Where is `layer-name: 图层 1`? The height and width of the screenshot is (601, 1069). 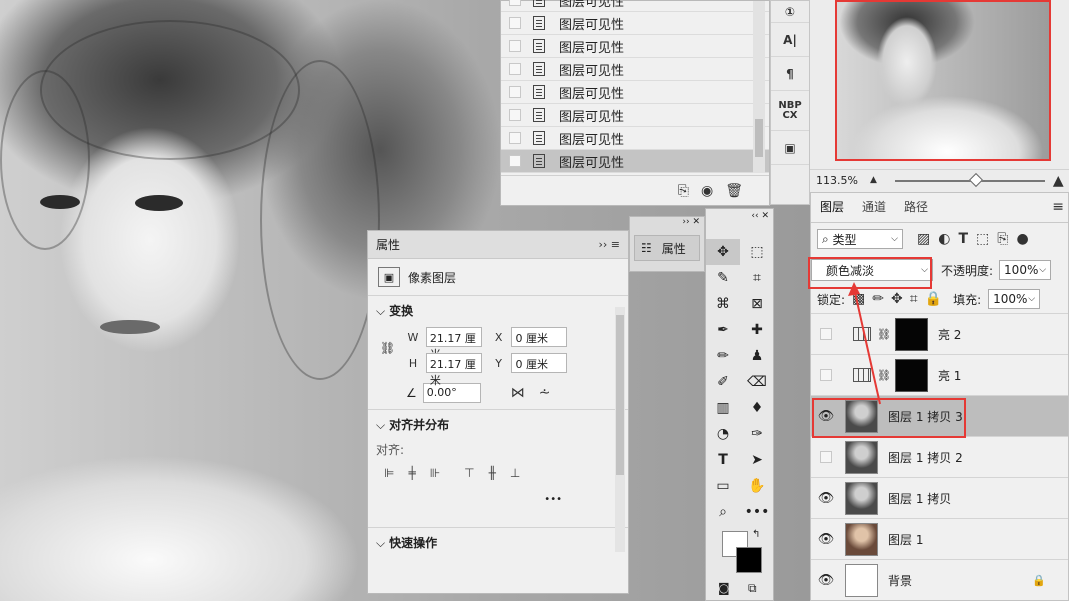 layer-name: 图层 1 is located at coordinates (905, 539).